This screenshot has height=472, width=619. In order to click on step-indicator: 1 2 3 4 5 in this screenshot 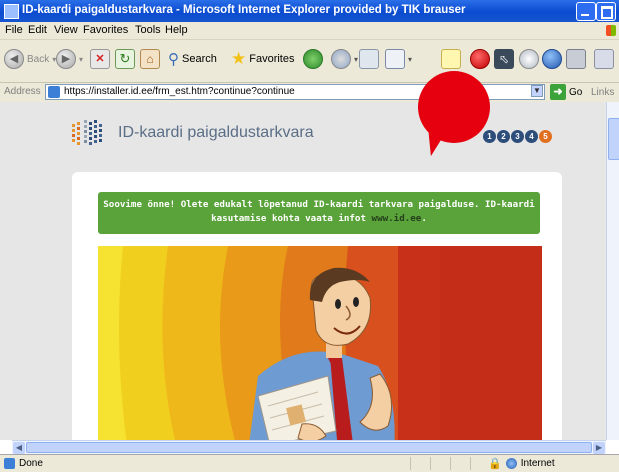, I will do `click(517, 136)`.